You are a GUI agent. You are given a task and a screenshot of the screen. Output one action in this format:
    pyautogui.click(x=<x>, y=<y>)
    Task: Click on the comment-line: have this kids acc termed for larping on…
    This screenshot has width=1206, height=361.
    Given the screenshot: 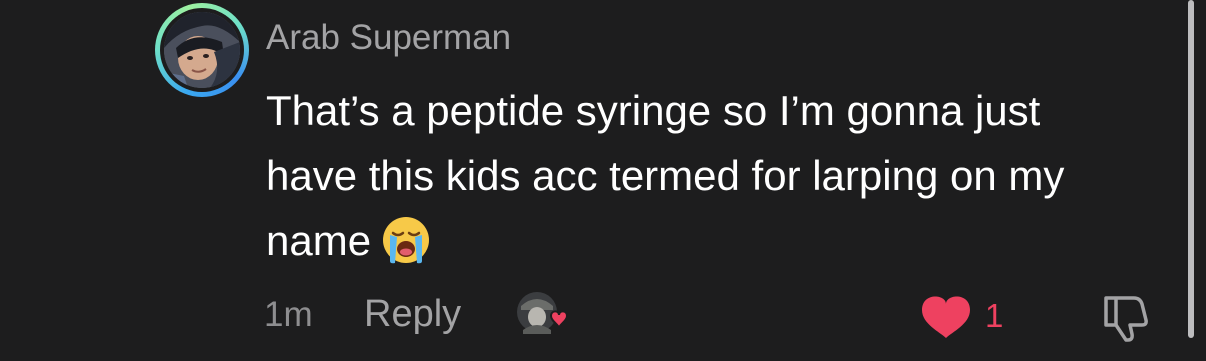 What is the action you would take?
    pyautogui.click(x=665, y=175)
    